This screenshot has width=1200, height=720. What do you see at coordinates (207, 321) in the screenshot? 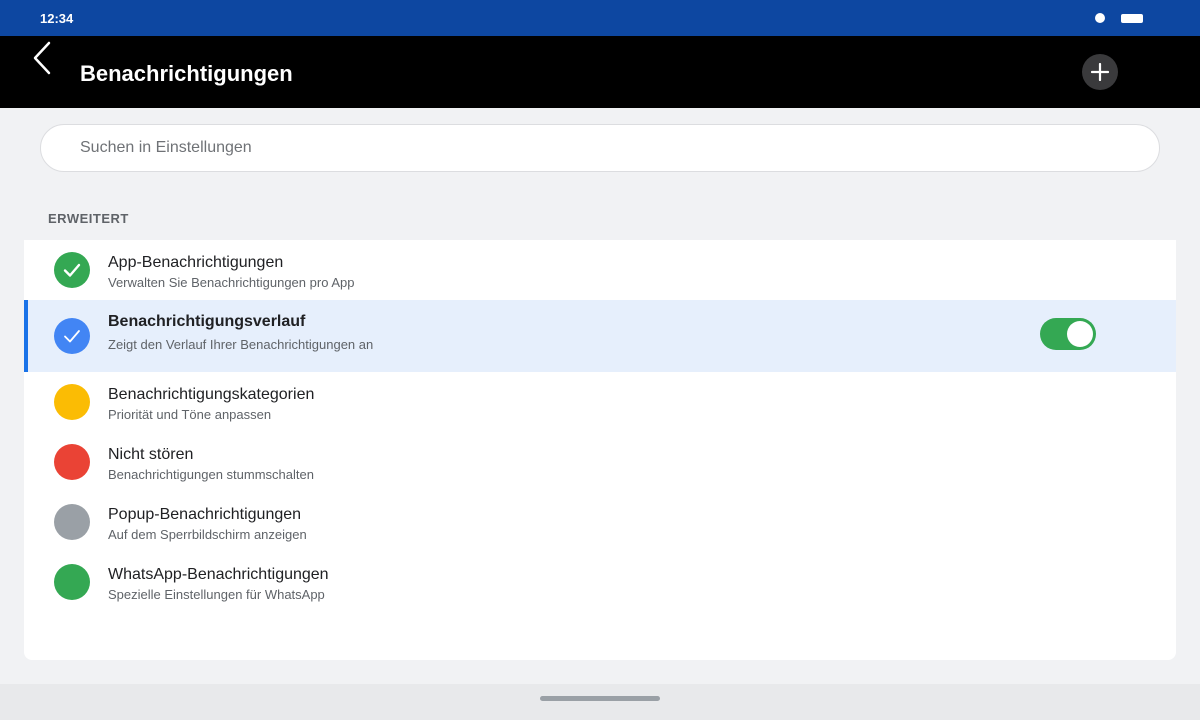
I see `list-item-title: Benachrichtigungsverlauf` at bounding box center [207, 321].